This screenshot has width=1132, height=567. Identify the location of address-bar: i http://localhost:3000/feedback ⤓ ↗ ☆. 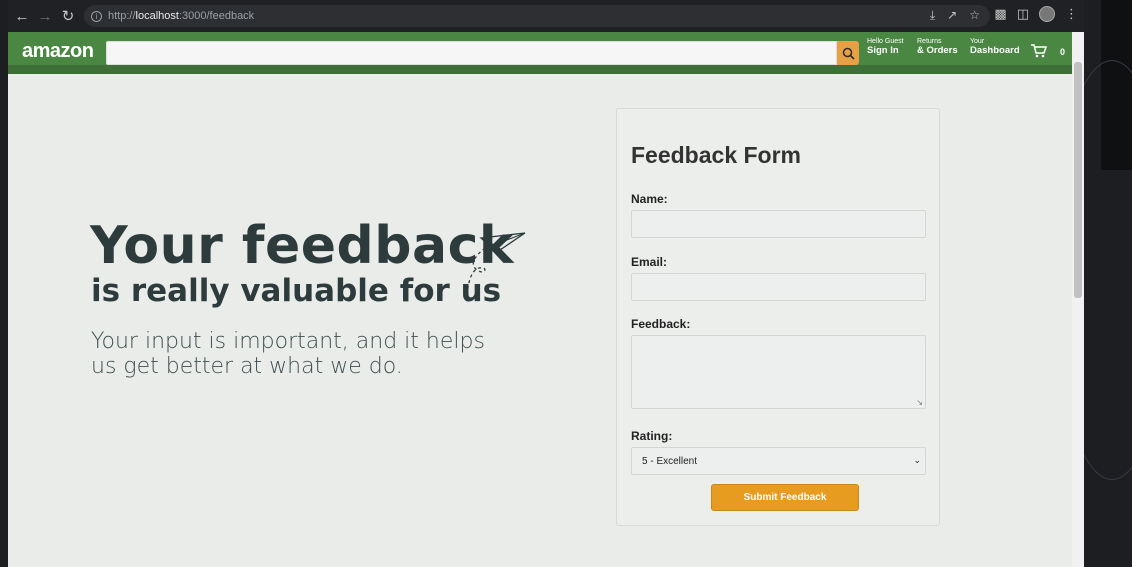
(537, 16).